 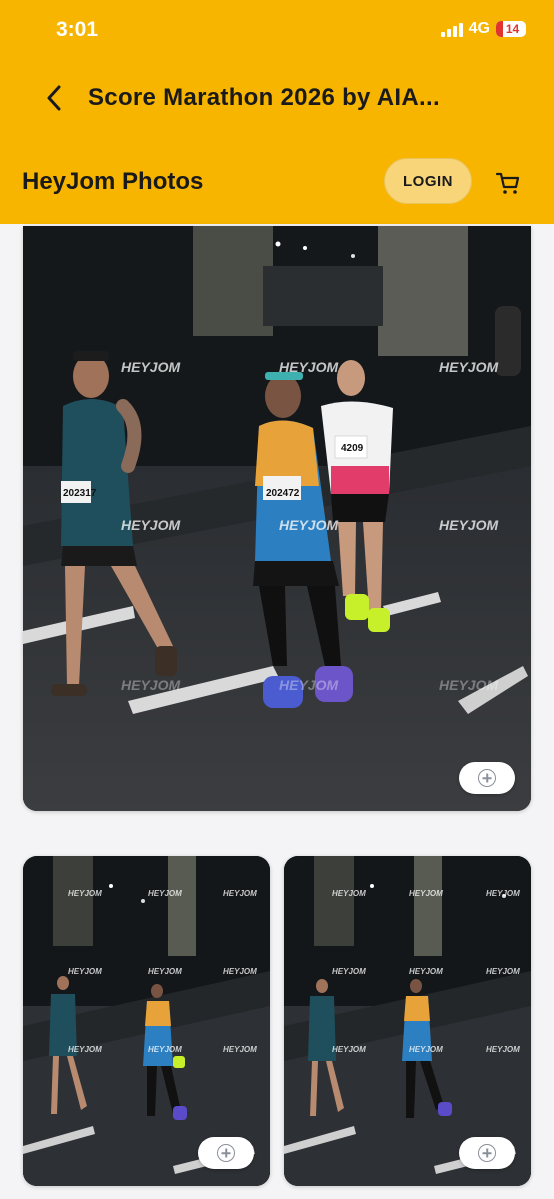 I want to click on bib-number: 4209, so click(x=352, y=448).